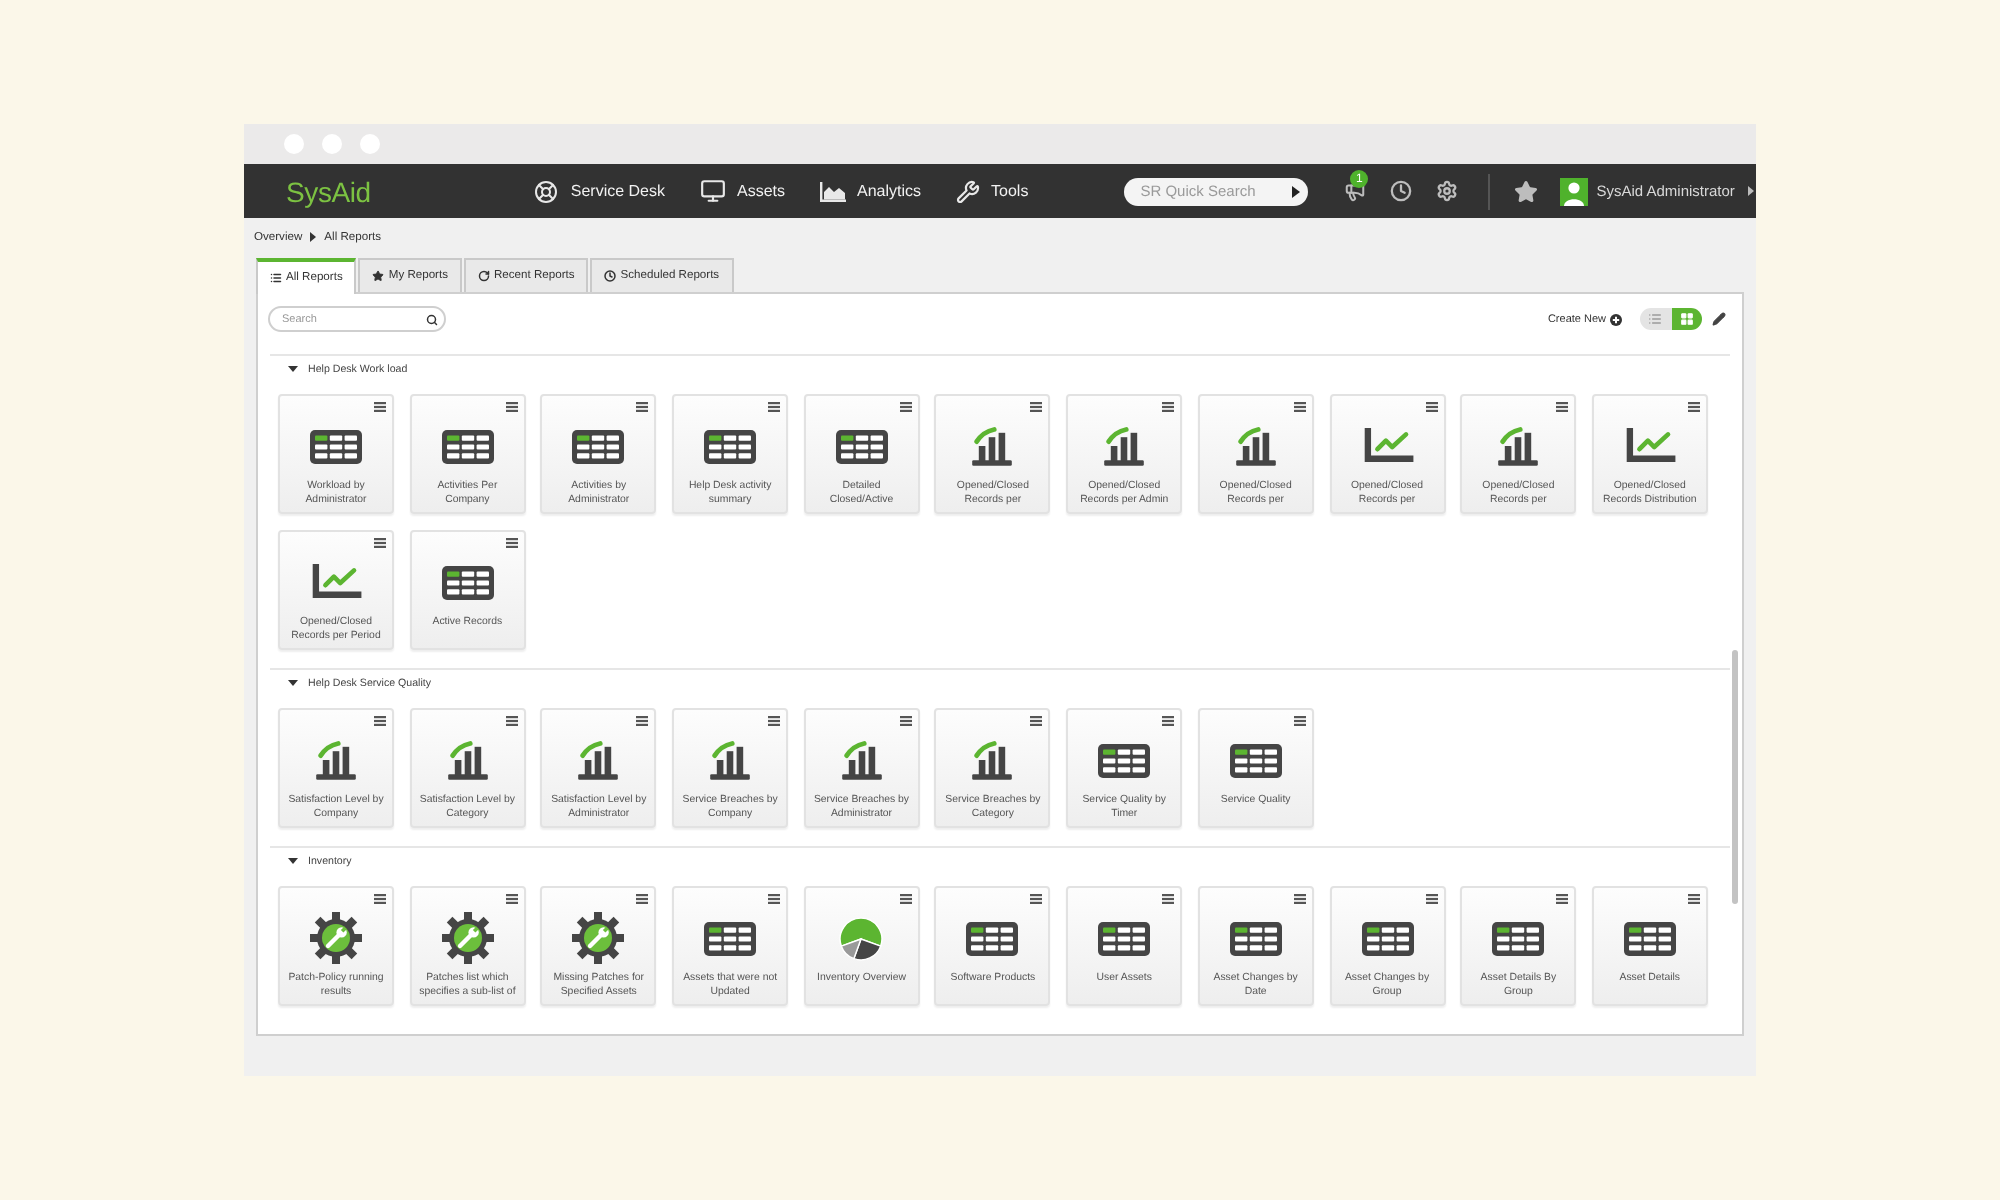 This screenshot has height=1200, width=2000. I want to click on monitor-icon, so click(712, 191).